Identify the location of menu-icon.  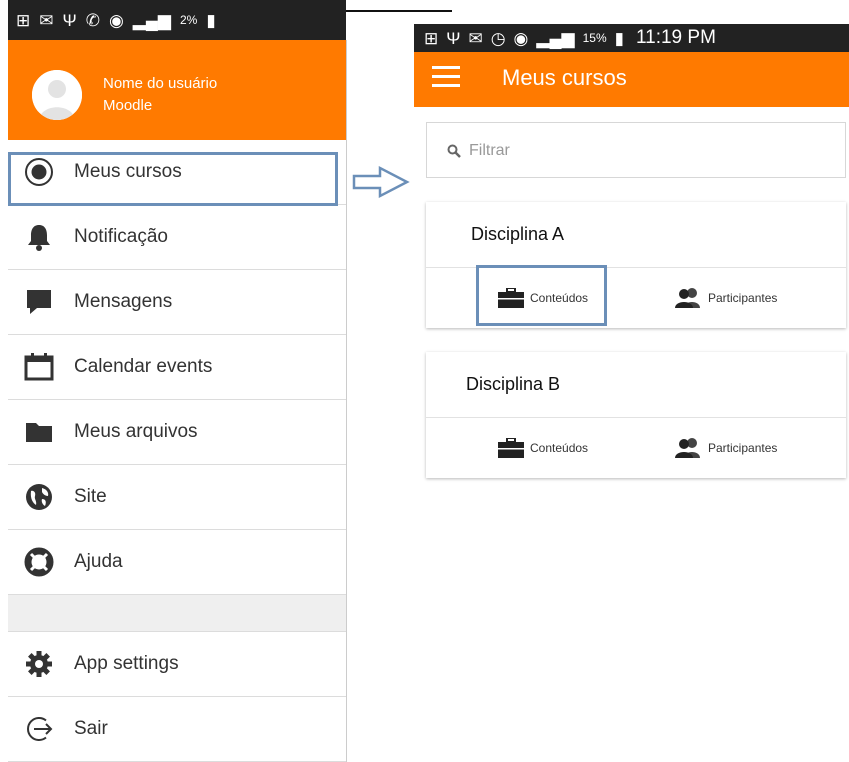
(446, 77).